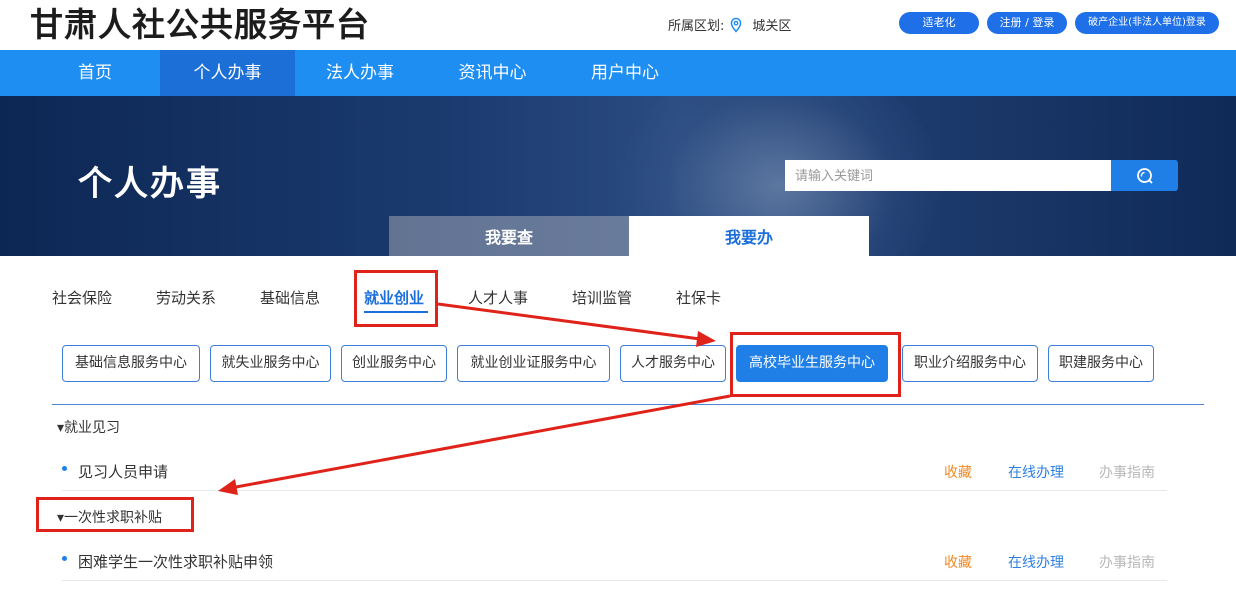 The image size is (1236, 595). Describe the element at coordinates (186, 297) in the screenshot. I see `category-labor-relations: 劳动关系` at that location.